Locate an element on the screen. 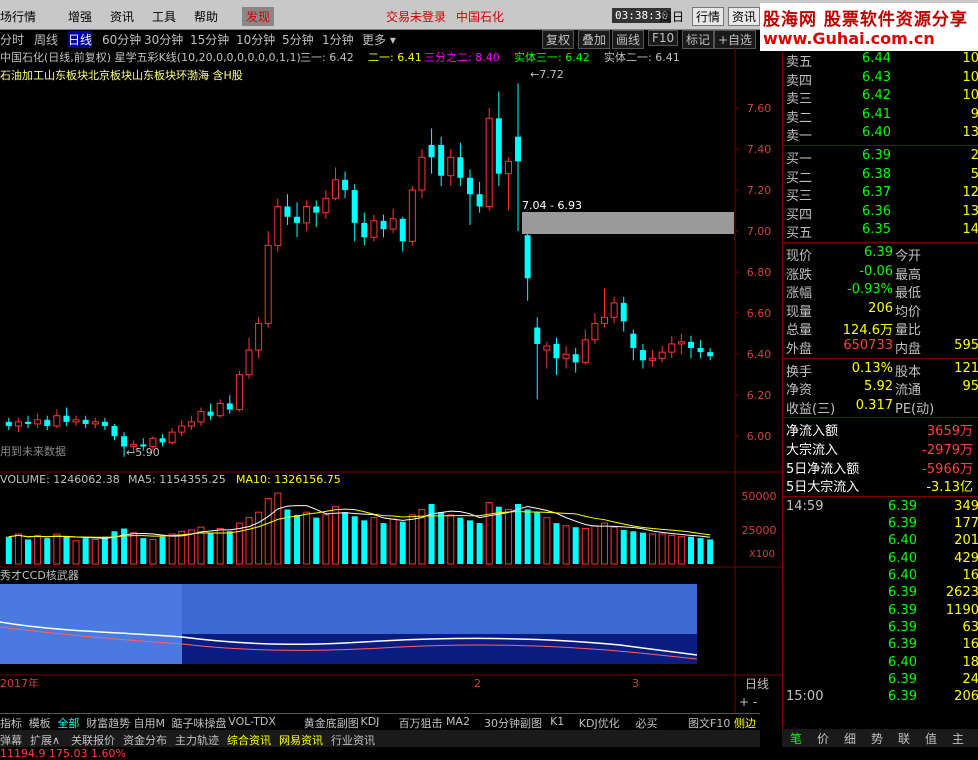 The height and width of the screenshot is (760, 978). indicator-tab: 财富趋势 is located at coordinates (108, 723).